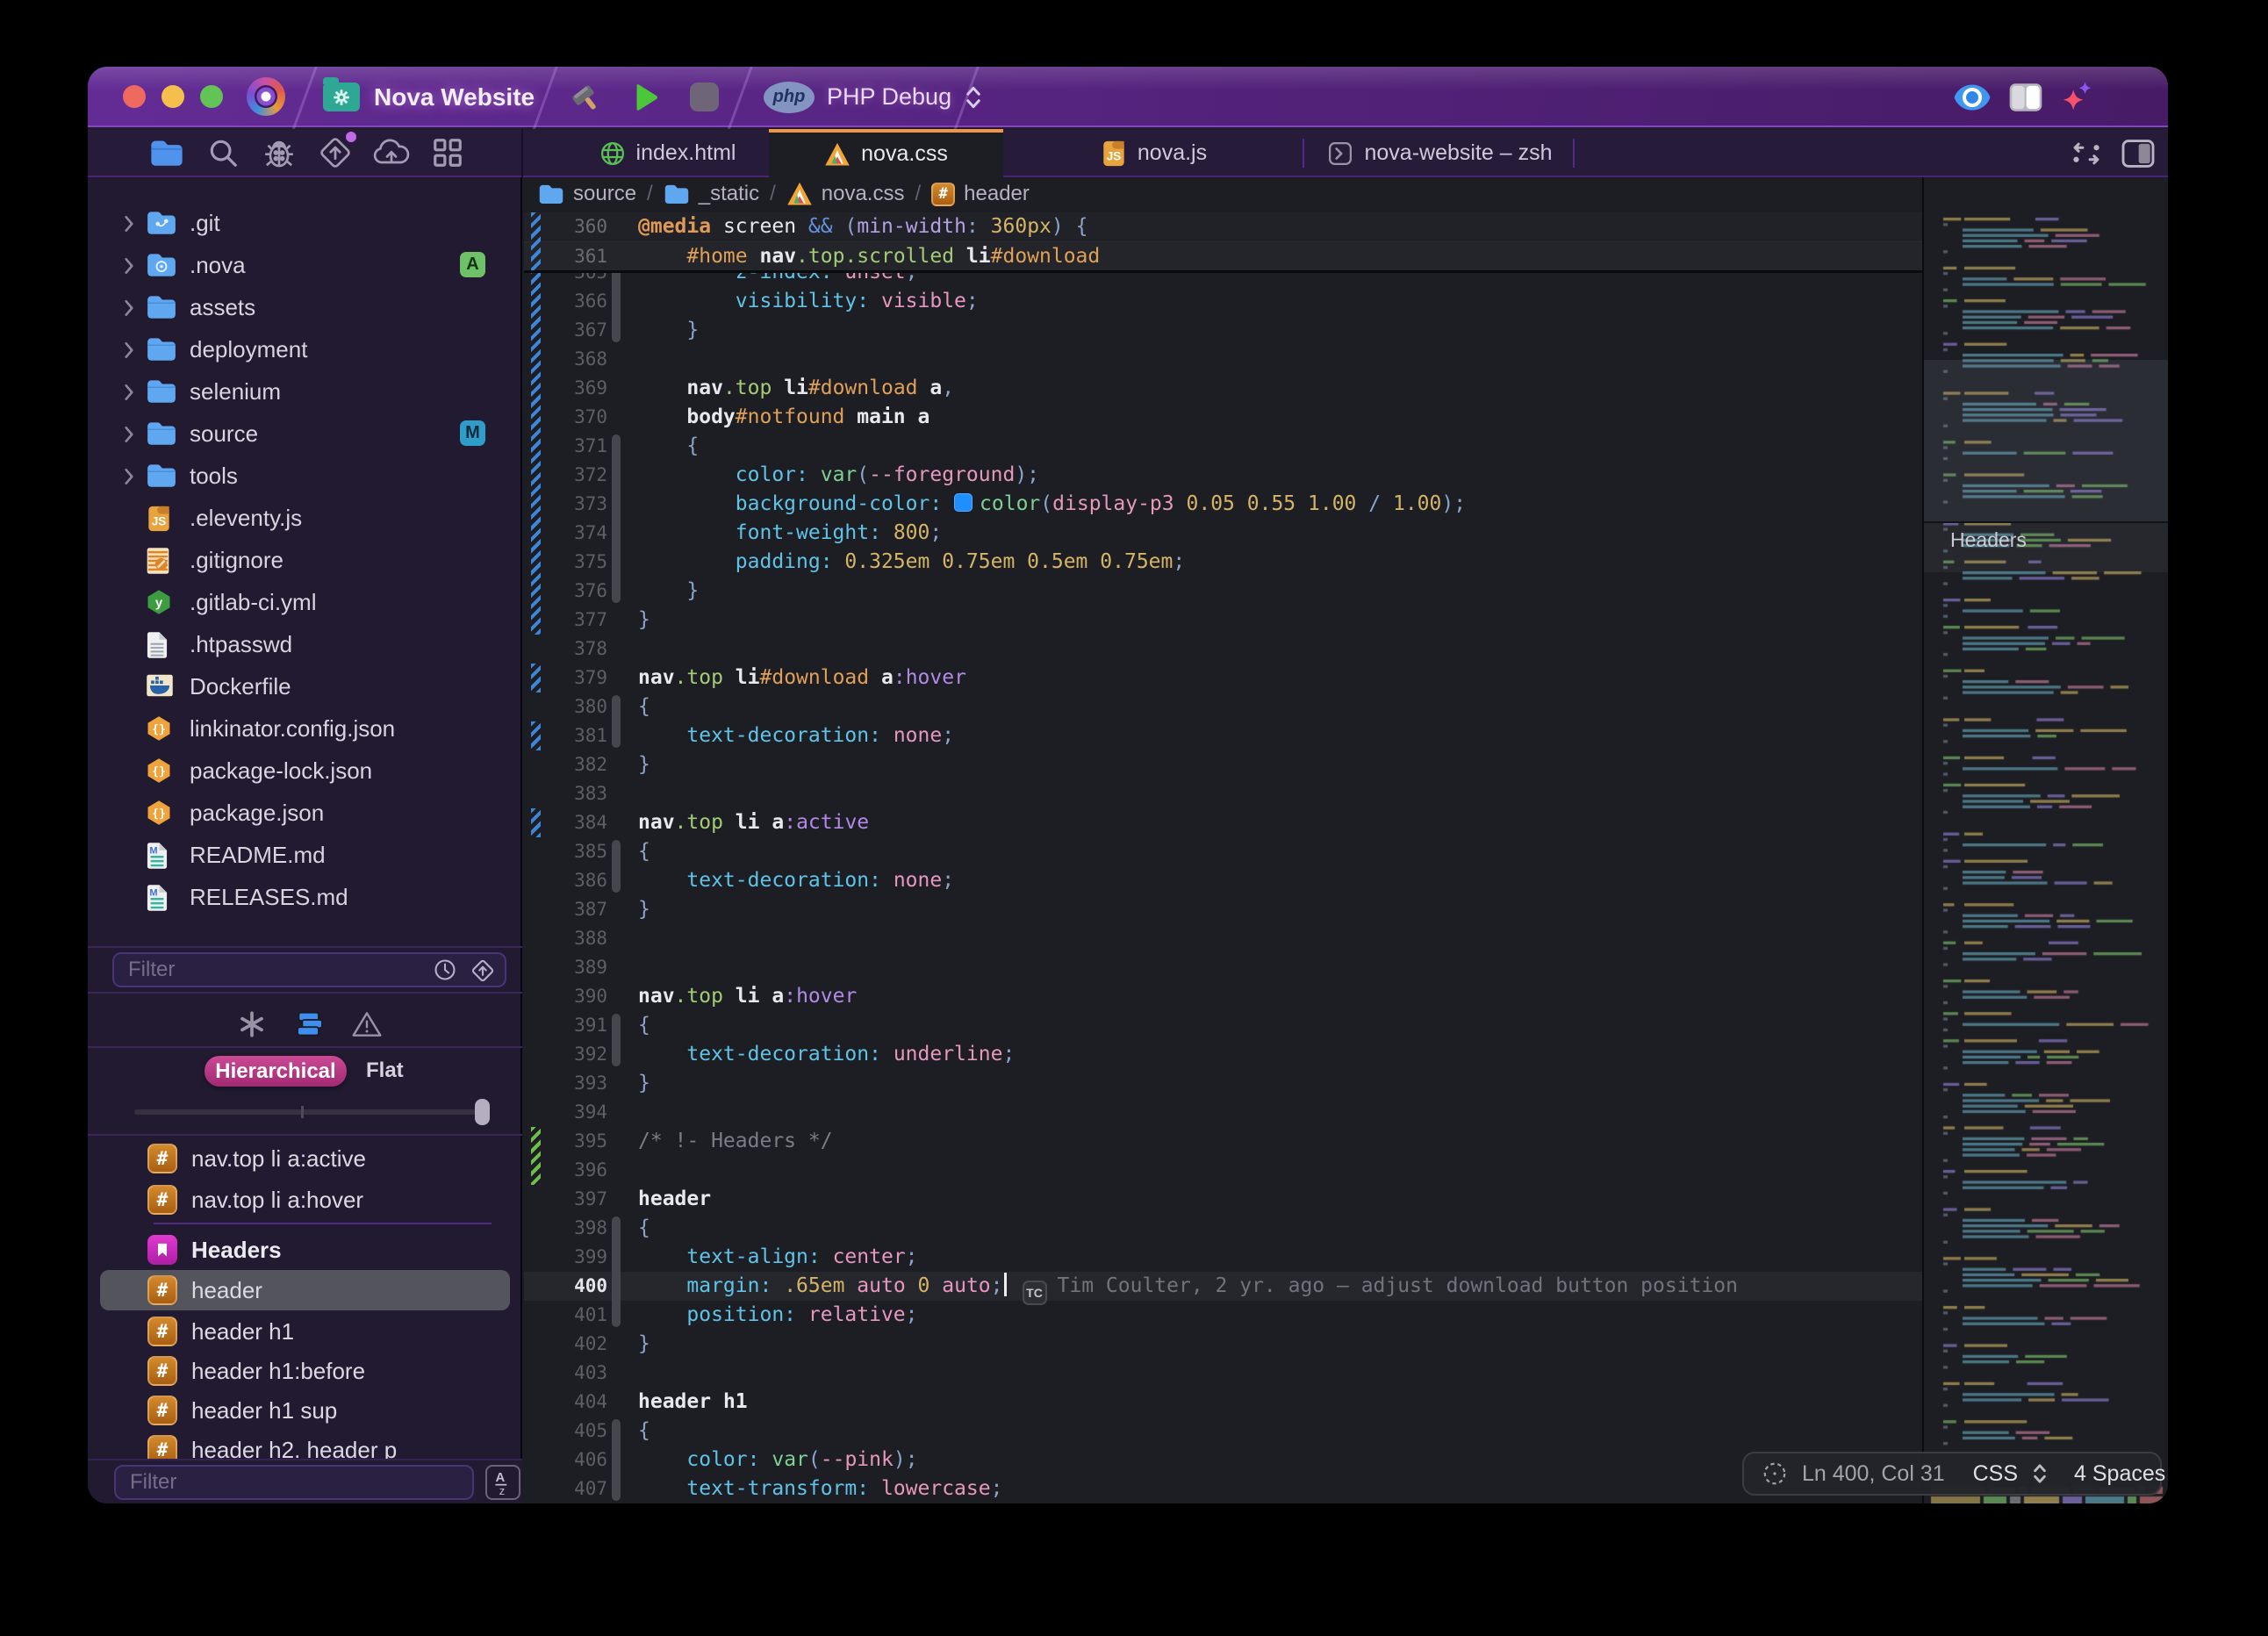 The width and height of the screenshot is (2268, 1636). I want to click on sticky-line-361: 361 #home nav.top.scrolled li#download, so click(1223, 255).